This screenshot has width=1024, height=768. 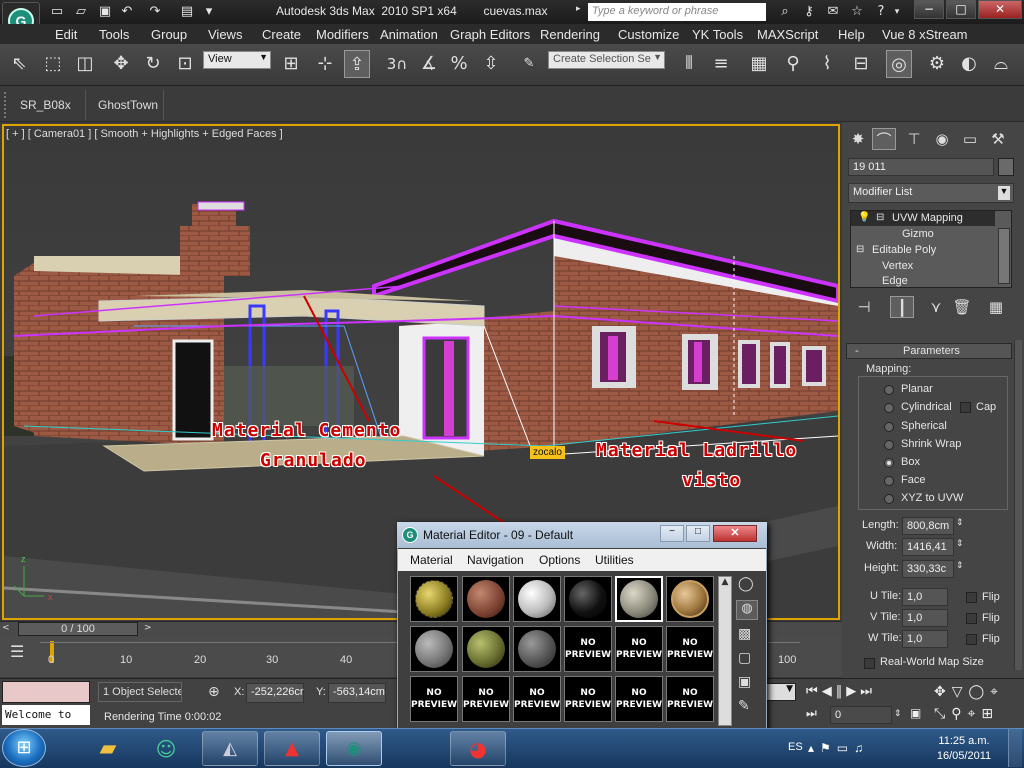 I want to click on remove-modifier-icon: 🗑, so click(x=962, y=307).